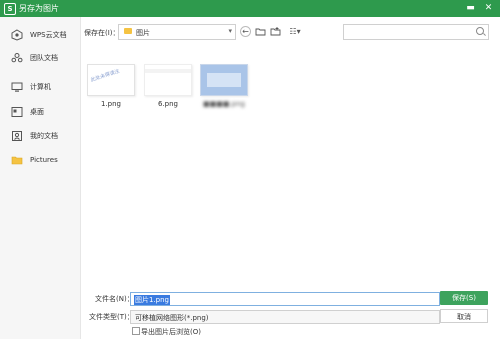 This screenshot has height=339, width=500. What do you see at coordinates (102, 33) in the screenshot?
I see `save-in-label: 保存在(I)：` at bounding box center [102, 33].